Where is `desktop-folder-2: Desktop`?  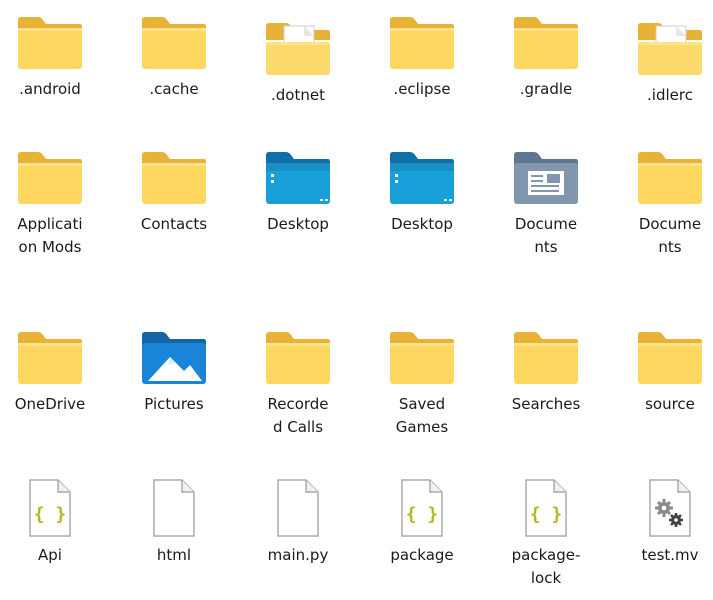 desktop-folder-2: Desktop is located at coordinates (422, 205).